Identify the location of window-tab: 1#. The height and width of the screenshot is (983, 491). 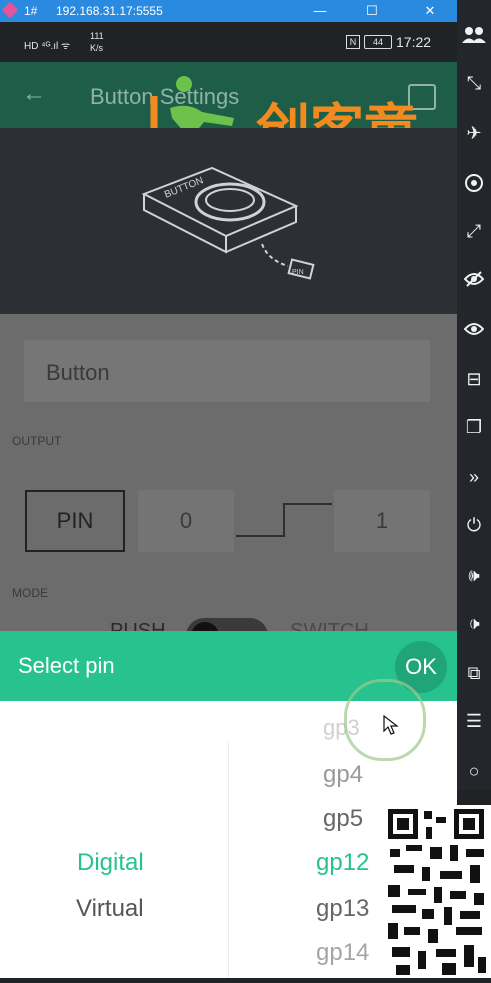
(30, 11).